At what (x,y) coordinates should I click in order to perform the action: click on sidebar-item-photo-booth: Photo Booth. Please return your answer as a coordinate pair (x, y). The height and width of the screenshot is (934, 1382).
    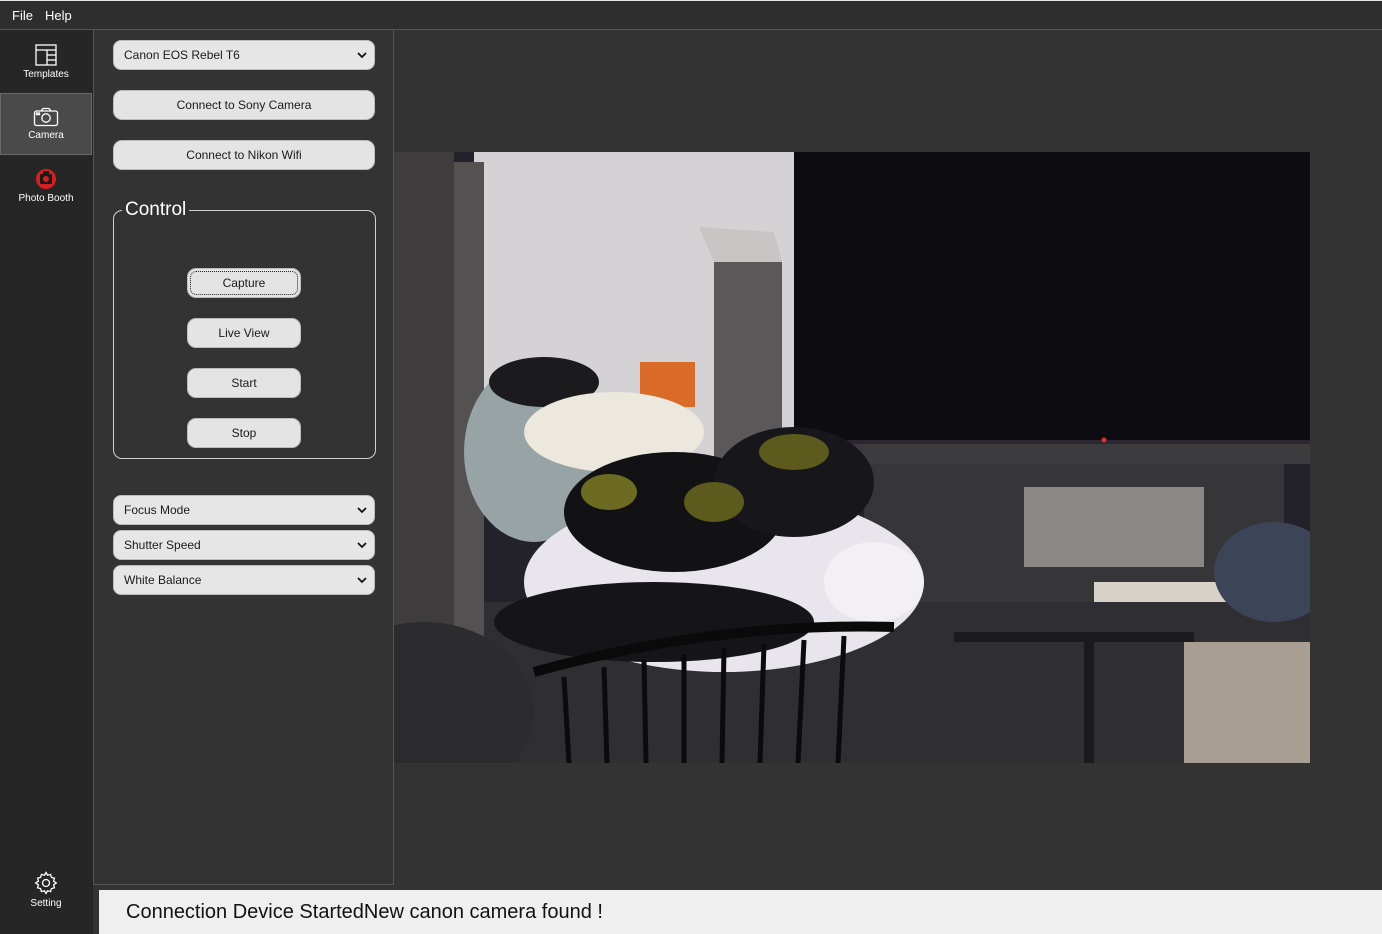
    Looking at the image, I should click on (46, 186).